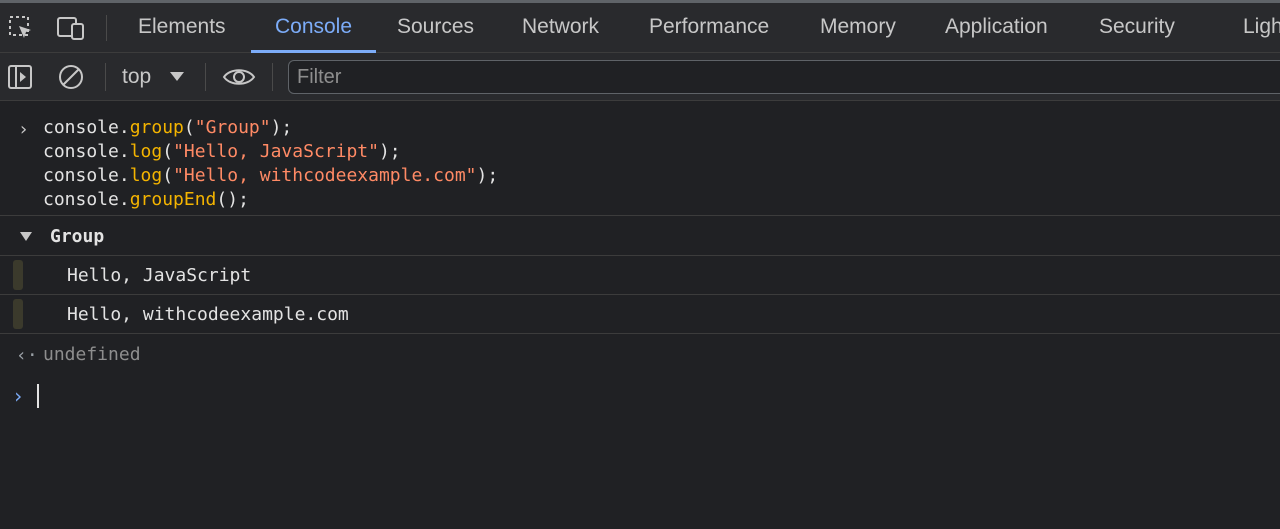  Describe the element at coordinates (1255, 28) in the screenshot. I see `tab-lighthouse: Ligh` at that location.